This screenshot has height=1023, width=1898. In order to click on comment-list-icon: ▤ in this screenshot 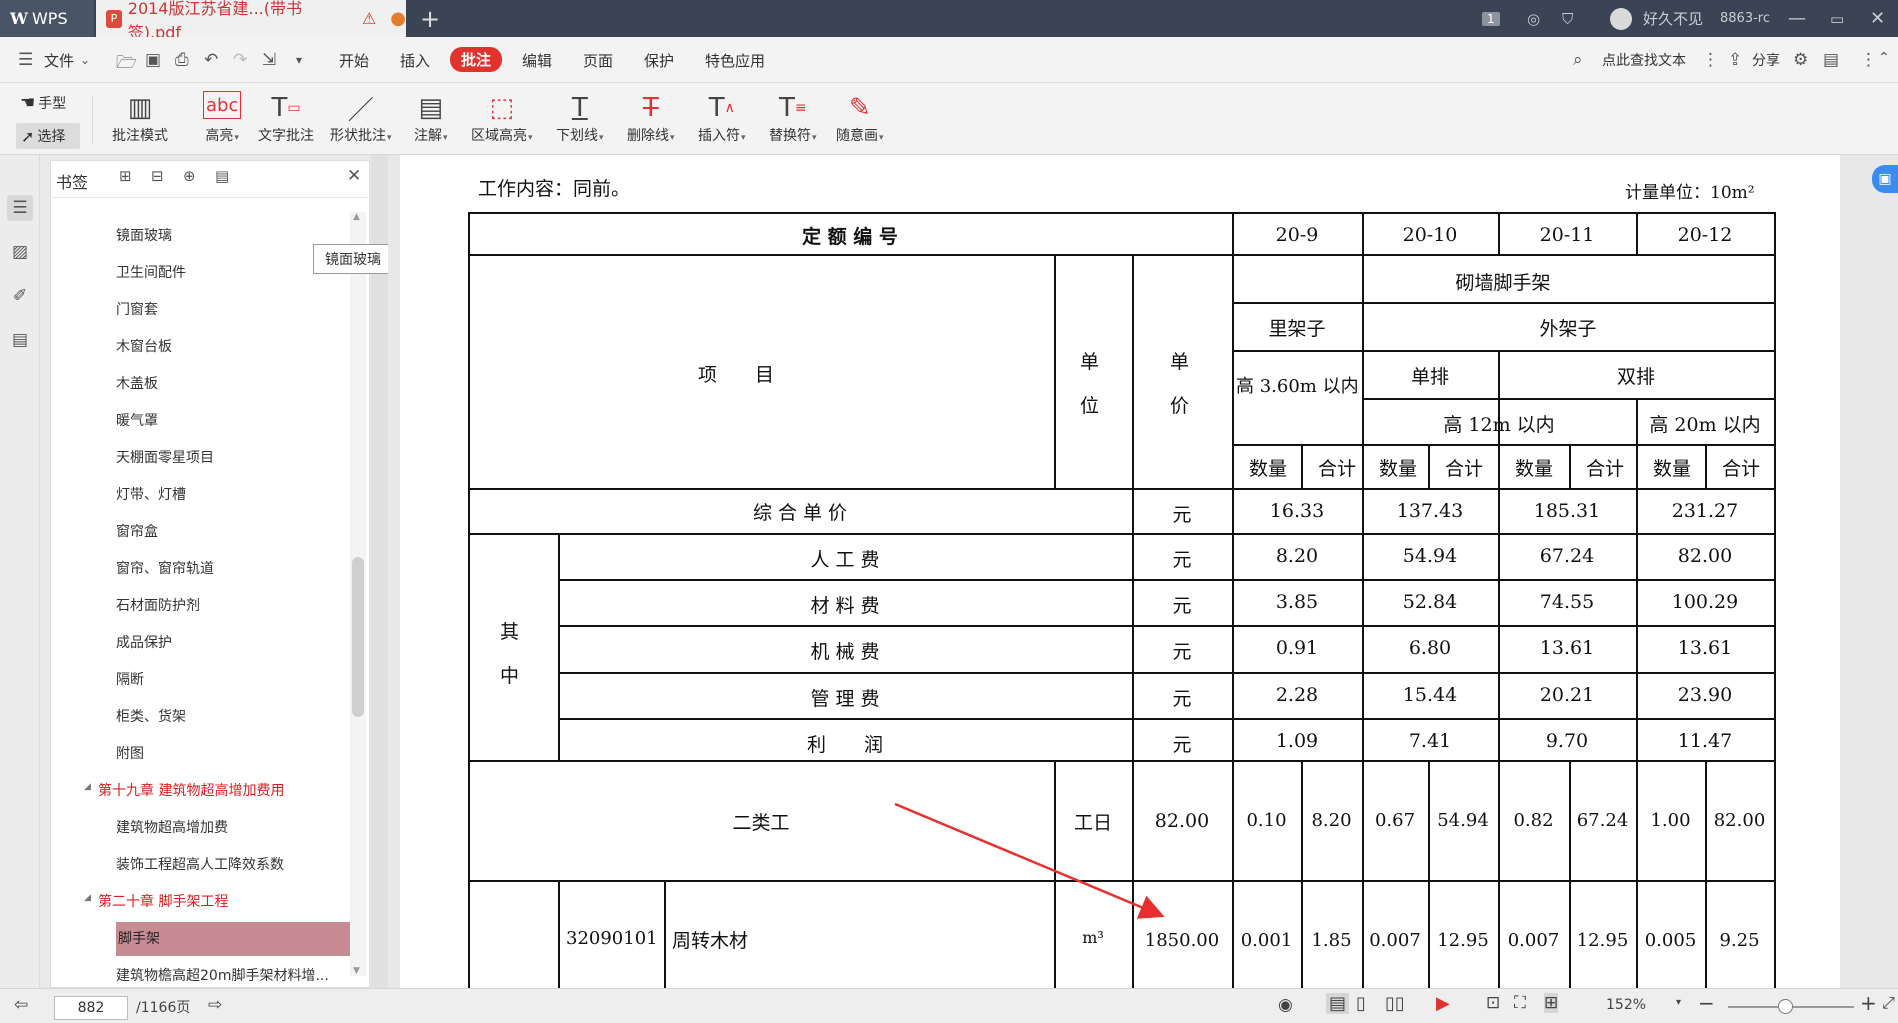, I will do `click(20, 340)`.